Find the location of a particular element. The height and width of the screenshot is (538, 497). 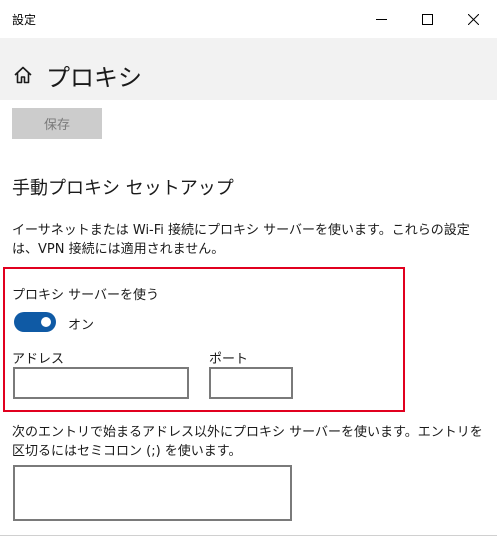

toggle-state-text: オン is located at coordinates (81, 325).